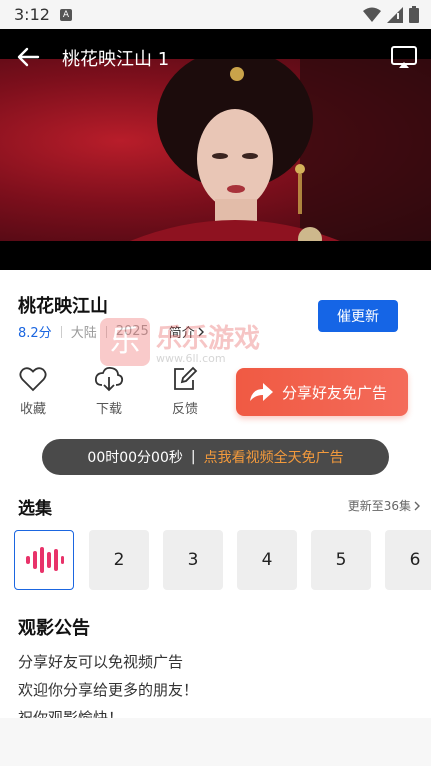 The height and width of the screenshot is (766, 431). What do you see at coordinates (71, 713) in the screenshot?
I see `notice-line: 祝你观影愉快！` at bounding box center [71, 713].